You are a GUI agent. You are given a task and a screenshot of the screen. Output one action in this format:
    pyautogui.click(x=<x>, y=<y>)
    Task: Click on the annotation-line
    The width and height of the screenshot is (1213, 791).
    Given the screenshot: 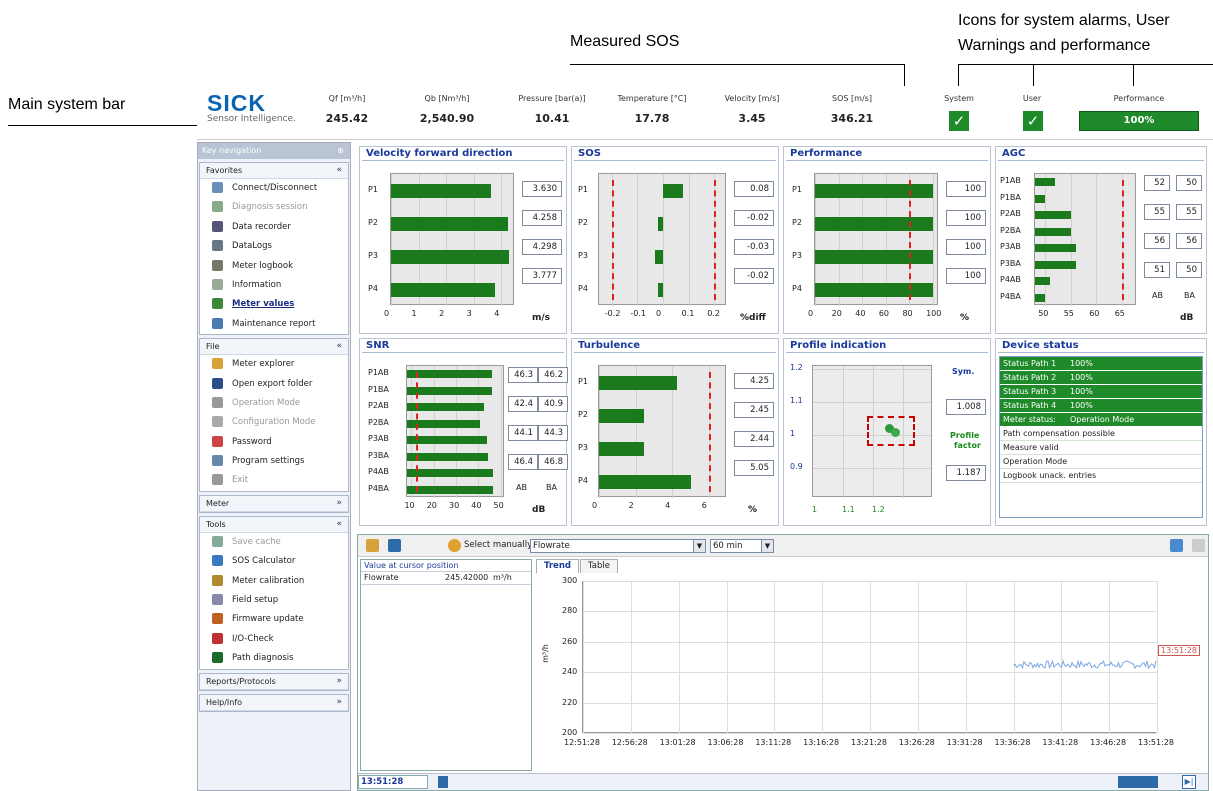 What is the action you would take?
    pyautogui.click(x=737, y=64)
    